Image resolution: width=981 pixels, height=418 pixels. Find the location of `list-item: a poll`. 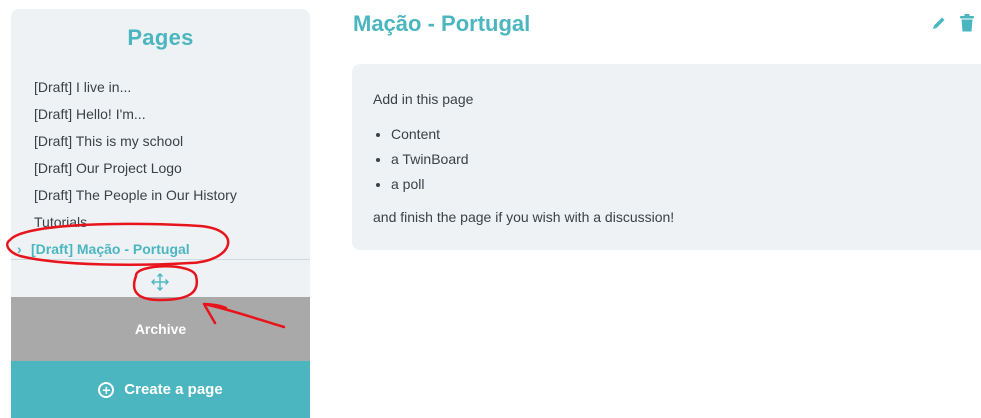

list-item: a poll is located at coordinates (430, 184).